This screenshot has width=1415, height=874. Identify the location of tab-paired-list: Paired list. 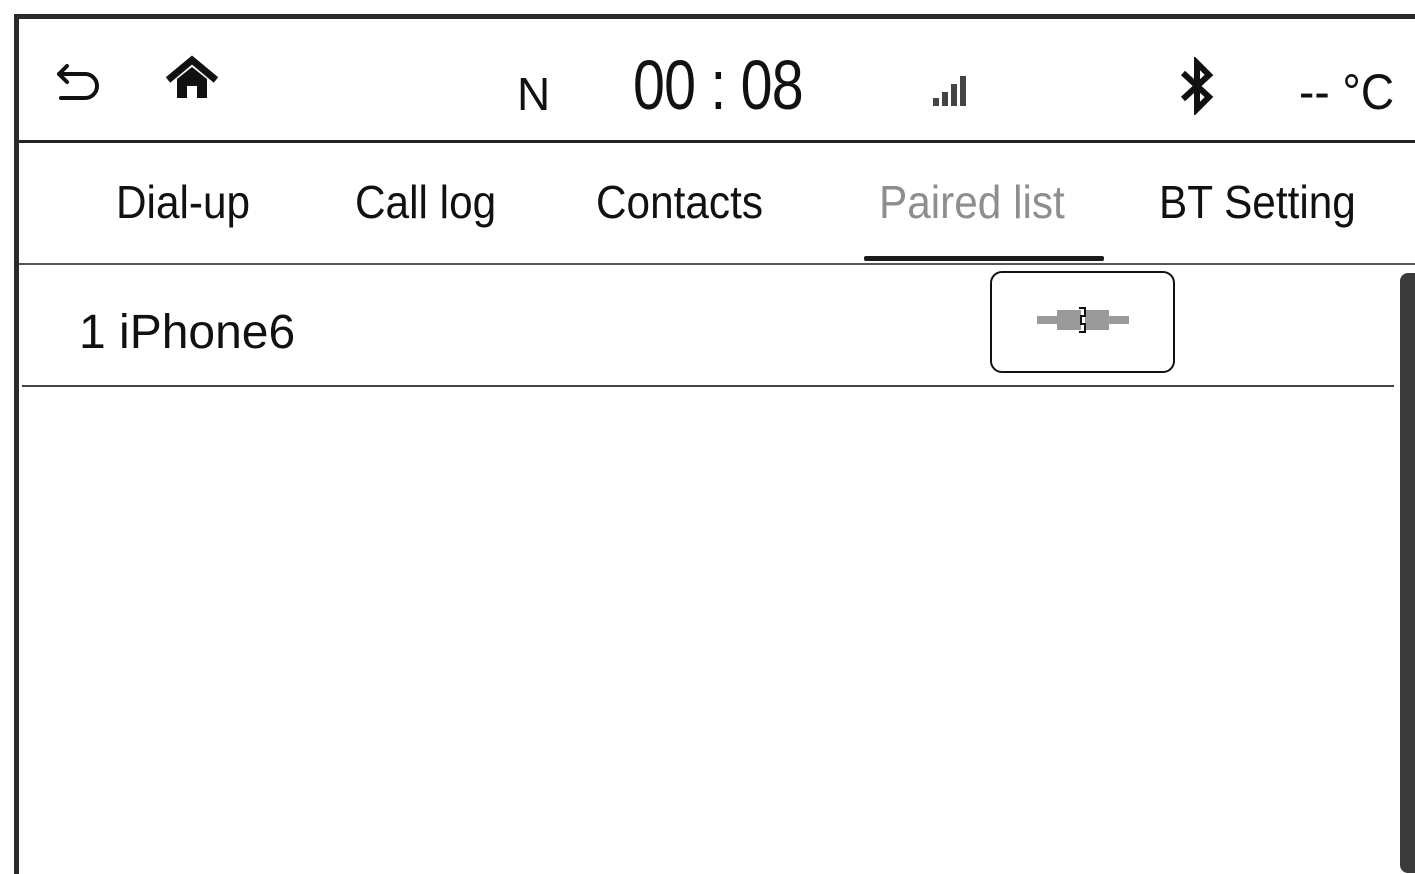
(972, 202).